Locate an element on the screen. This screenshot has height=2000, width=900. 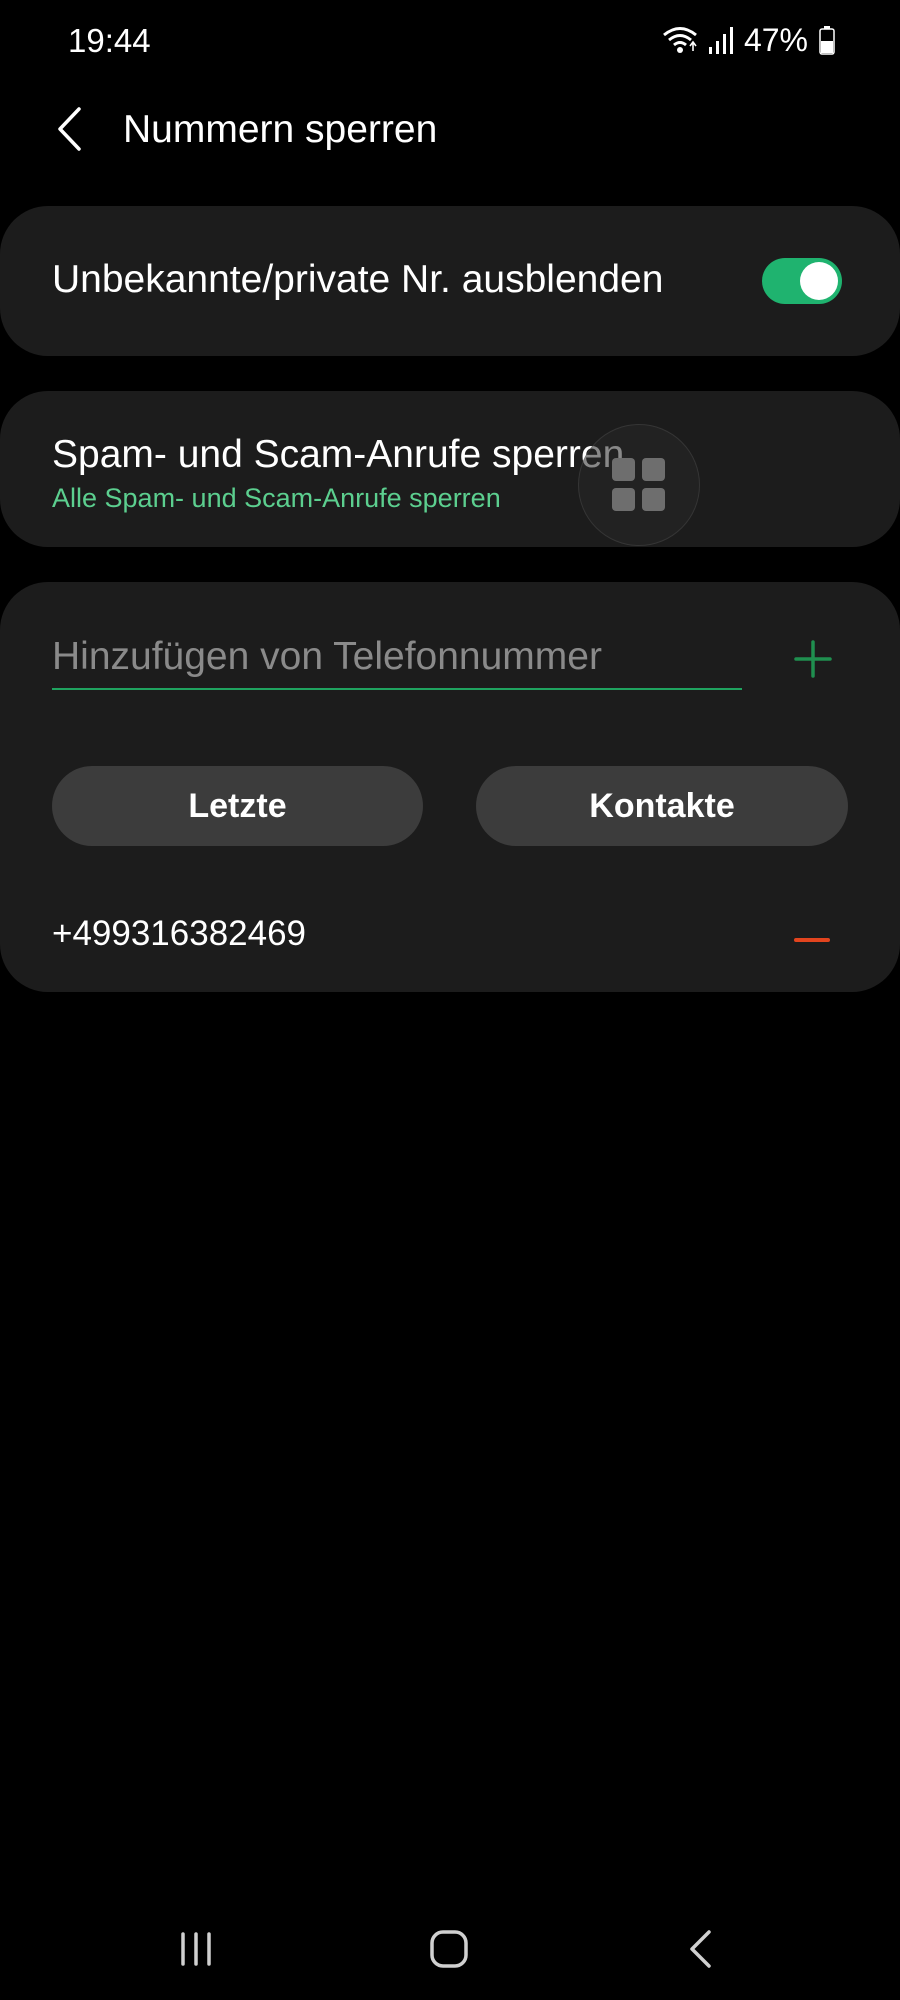
back-button is located at coordinates (69, 131).